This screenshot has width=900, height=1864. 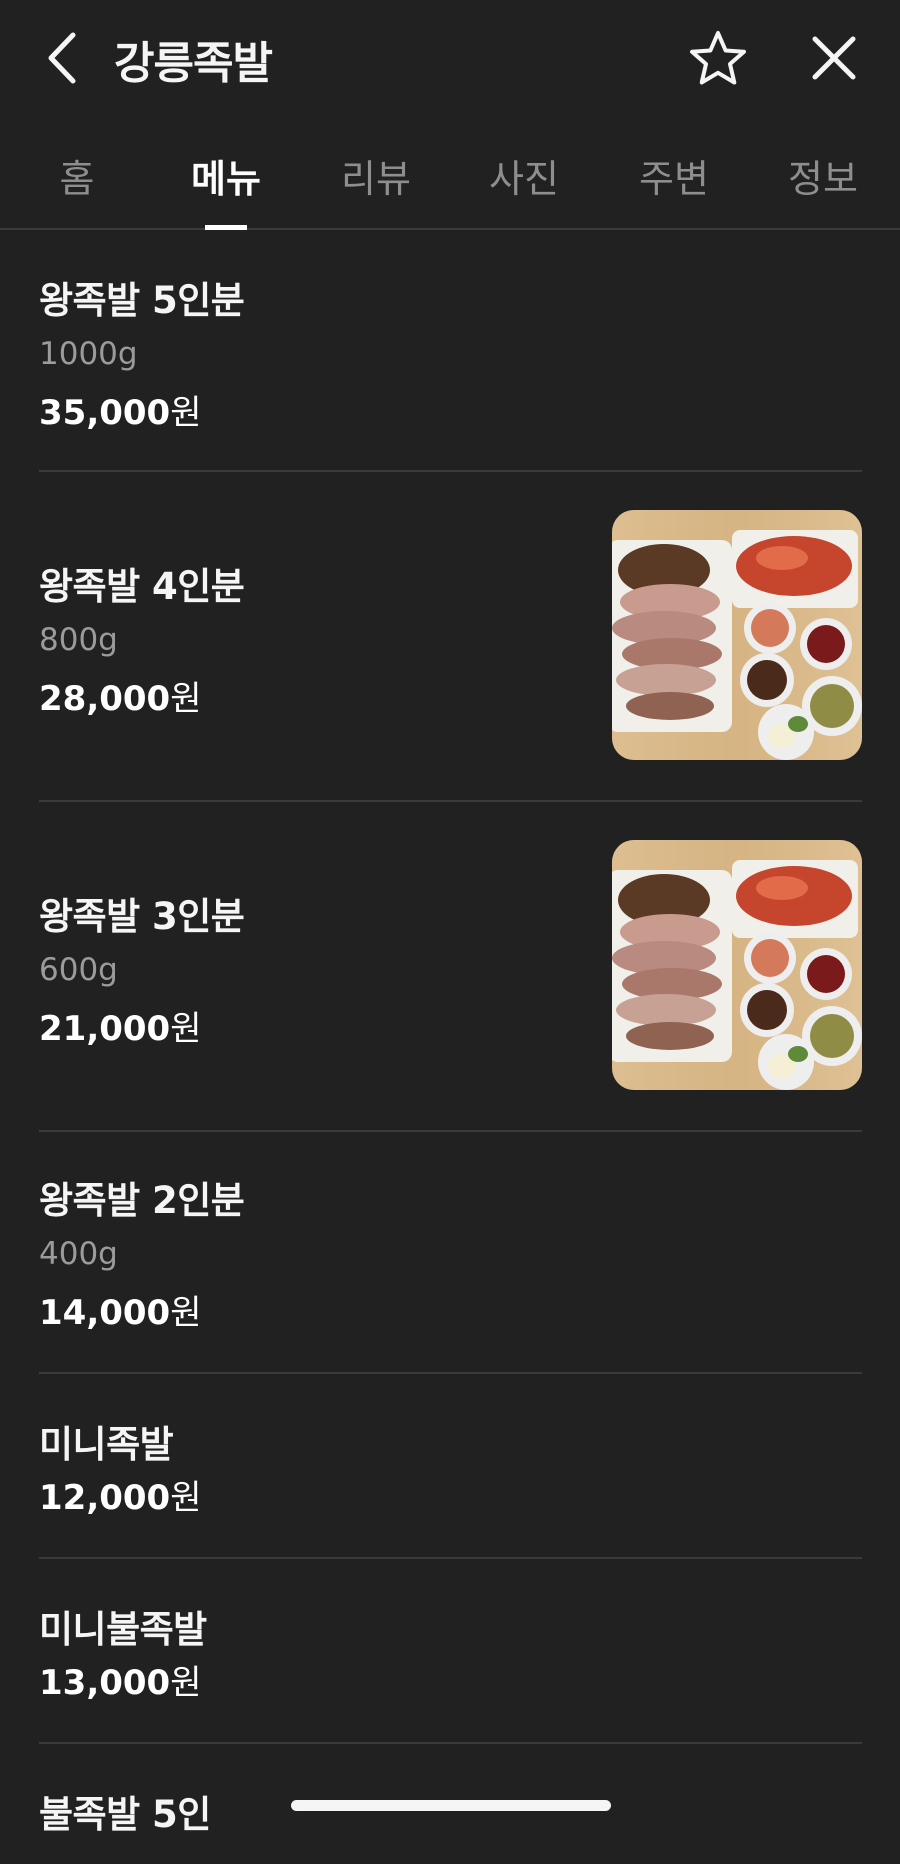 I want to click on menu-item-name: 왕족발 2인분, so click(x=142, y=1200).